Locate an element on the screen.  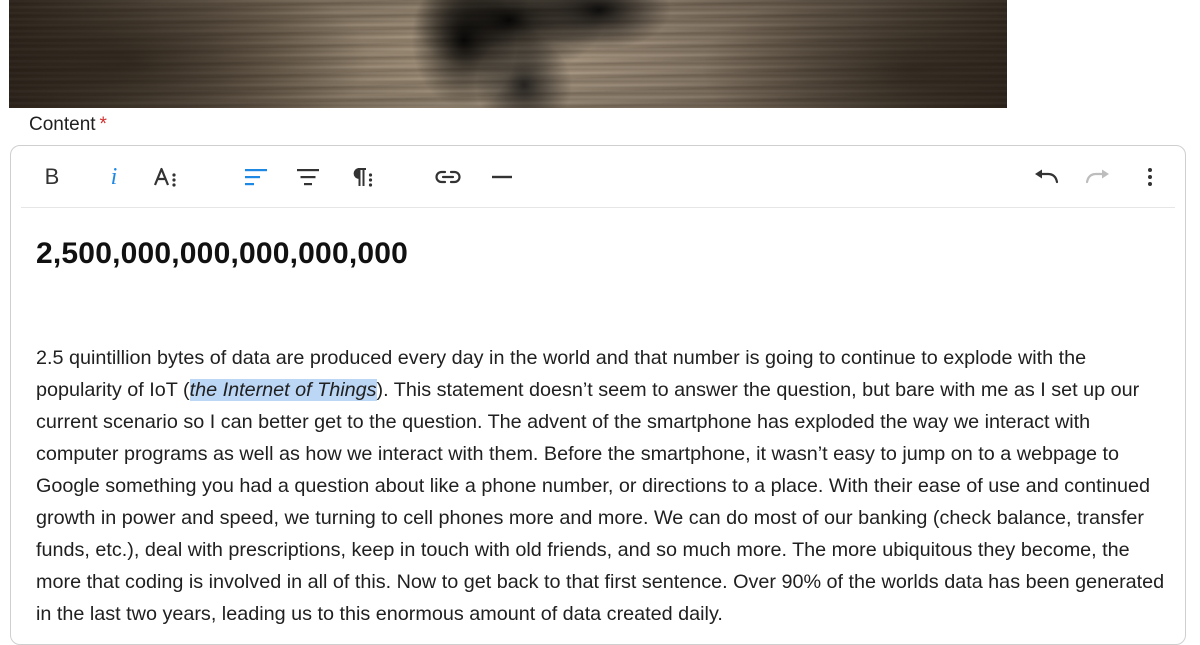
align-center-button is located at coordinates (308, 177).